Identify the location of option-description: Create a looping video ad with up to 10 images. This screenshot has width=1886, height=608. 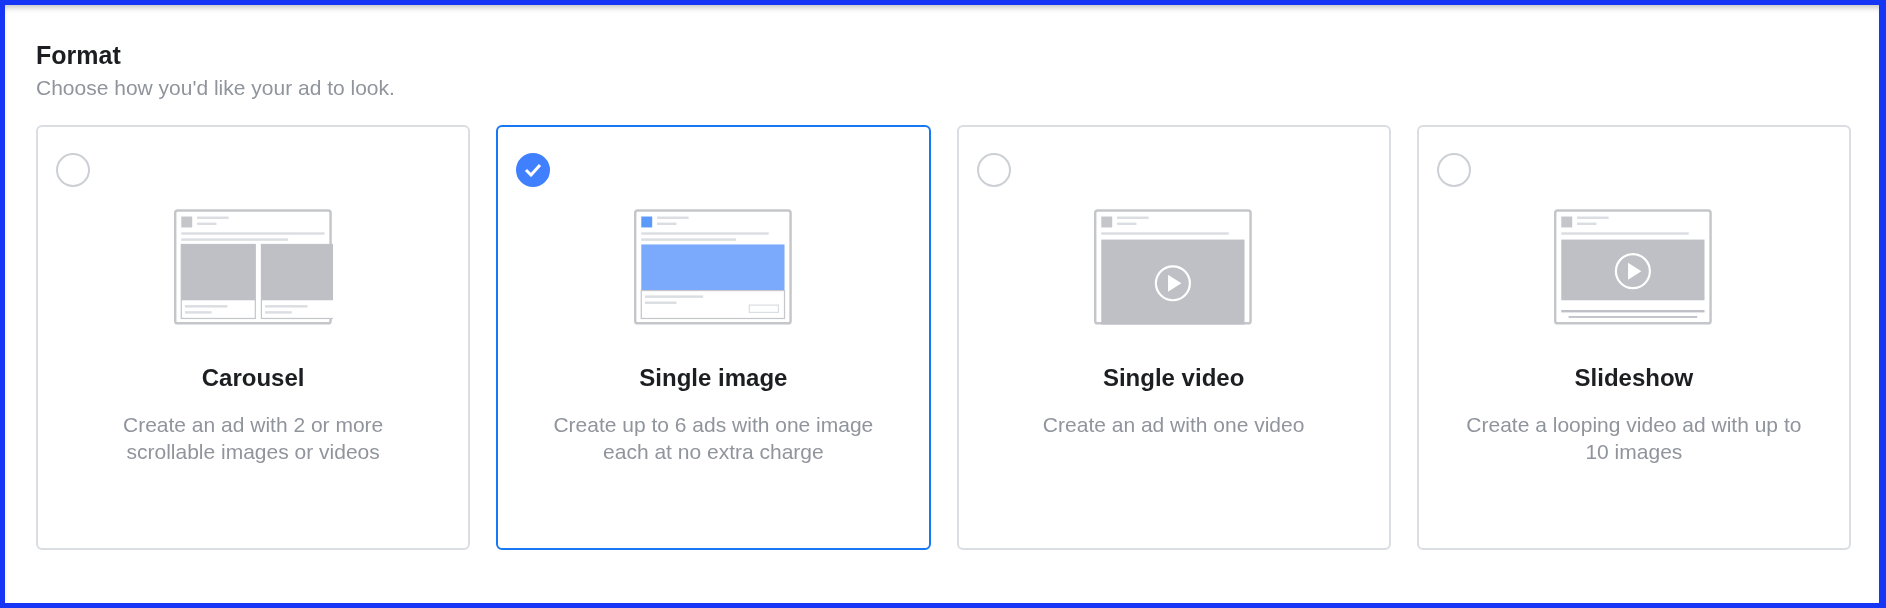
(1634, 438).